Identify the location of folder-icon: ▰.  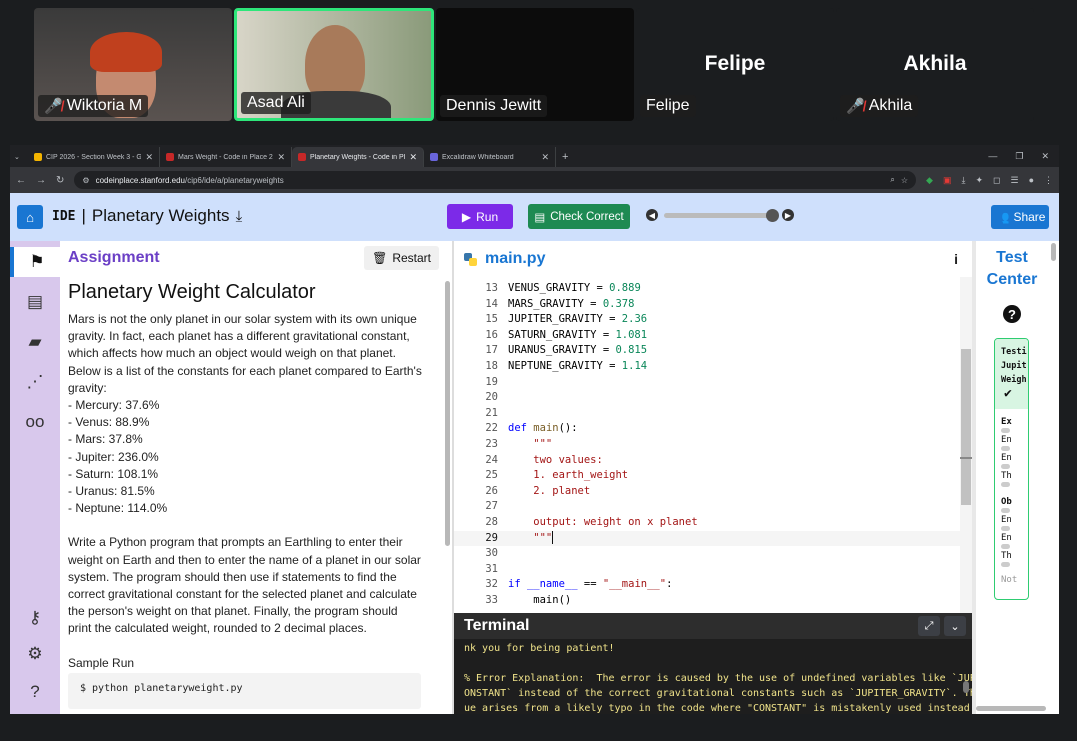
(35, 342).